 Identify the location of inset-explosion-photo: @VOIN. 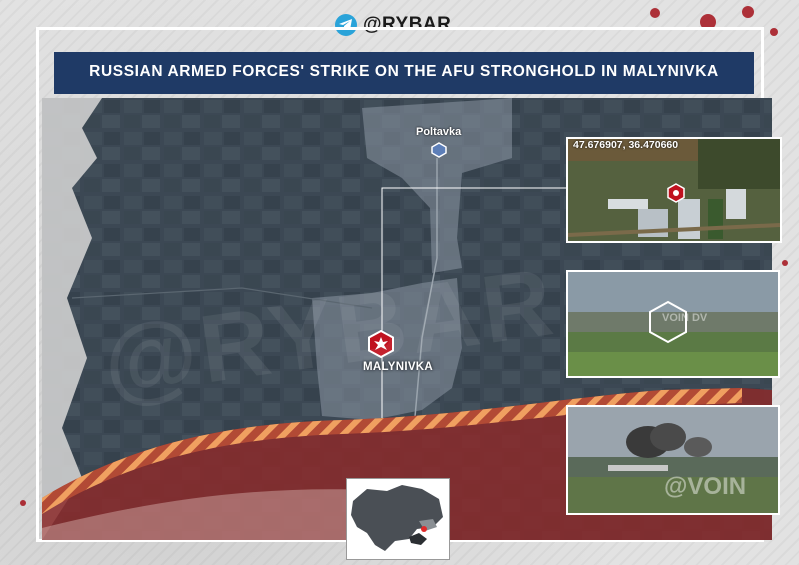
(673, 460).